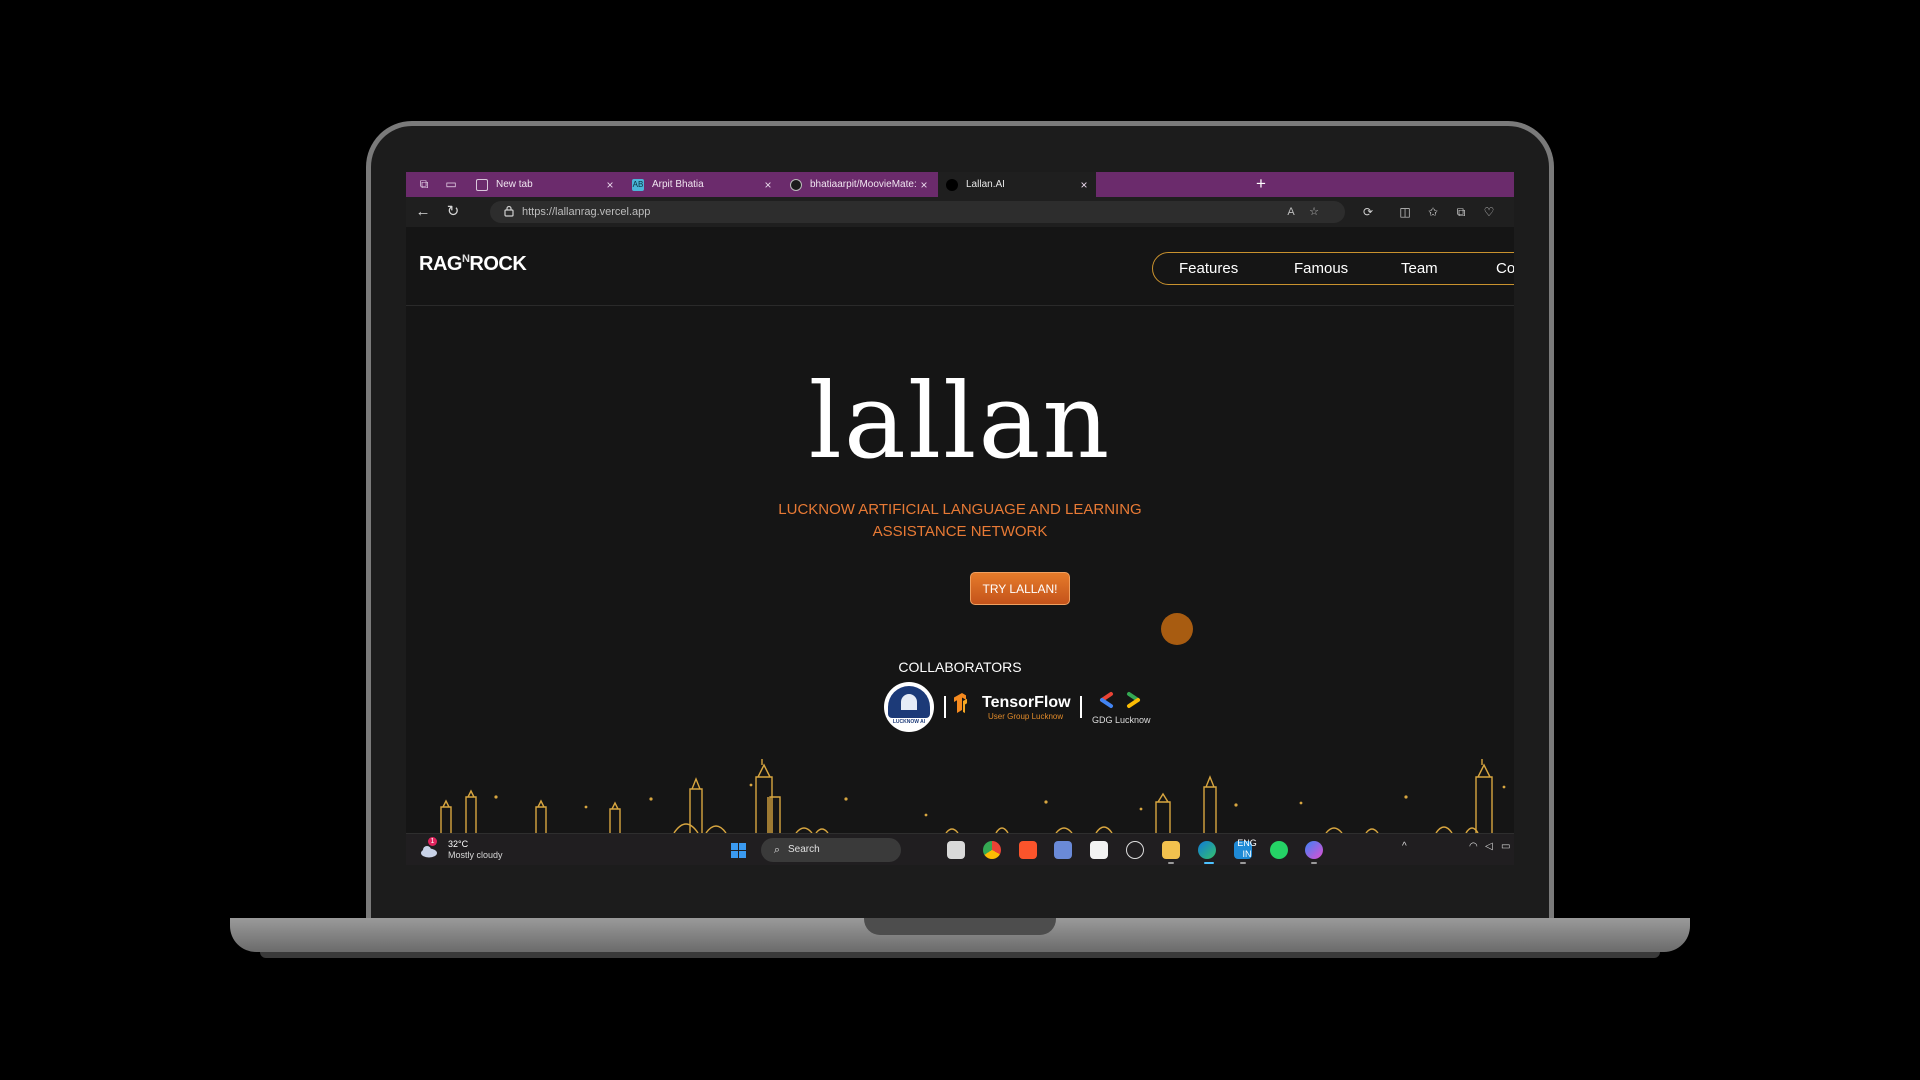 Image resolution: width=1920 pixels, height=1080 pixels. Describe the element at coordinates (509, 212) in the screenshot. I see `lock-icon` at that location.